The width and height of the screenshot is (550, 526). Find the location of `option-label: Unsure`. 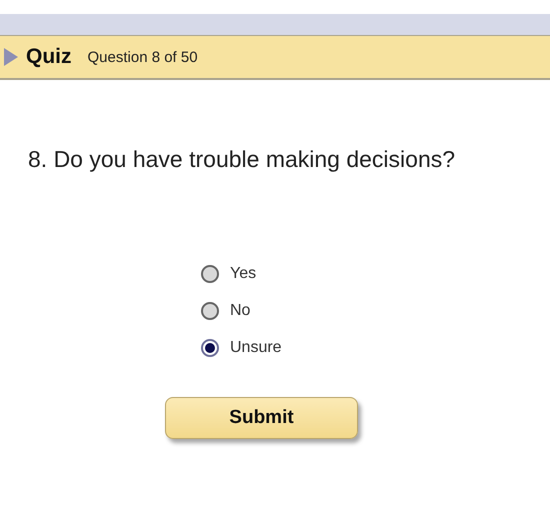

option-label: Unsure is located at coordinates (256, 348).